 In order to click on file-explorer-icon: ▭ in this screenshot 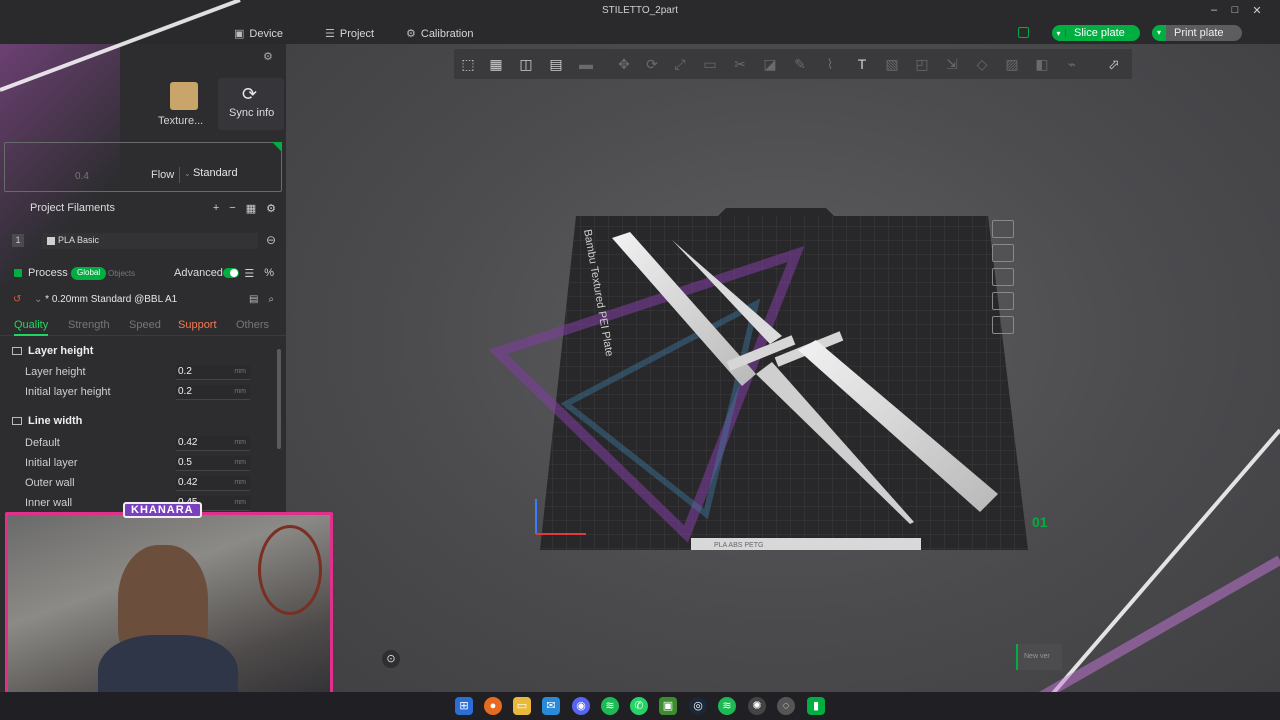, I will do `click(522, 706)`.